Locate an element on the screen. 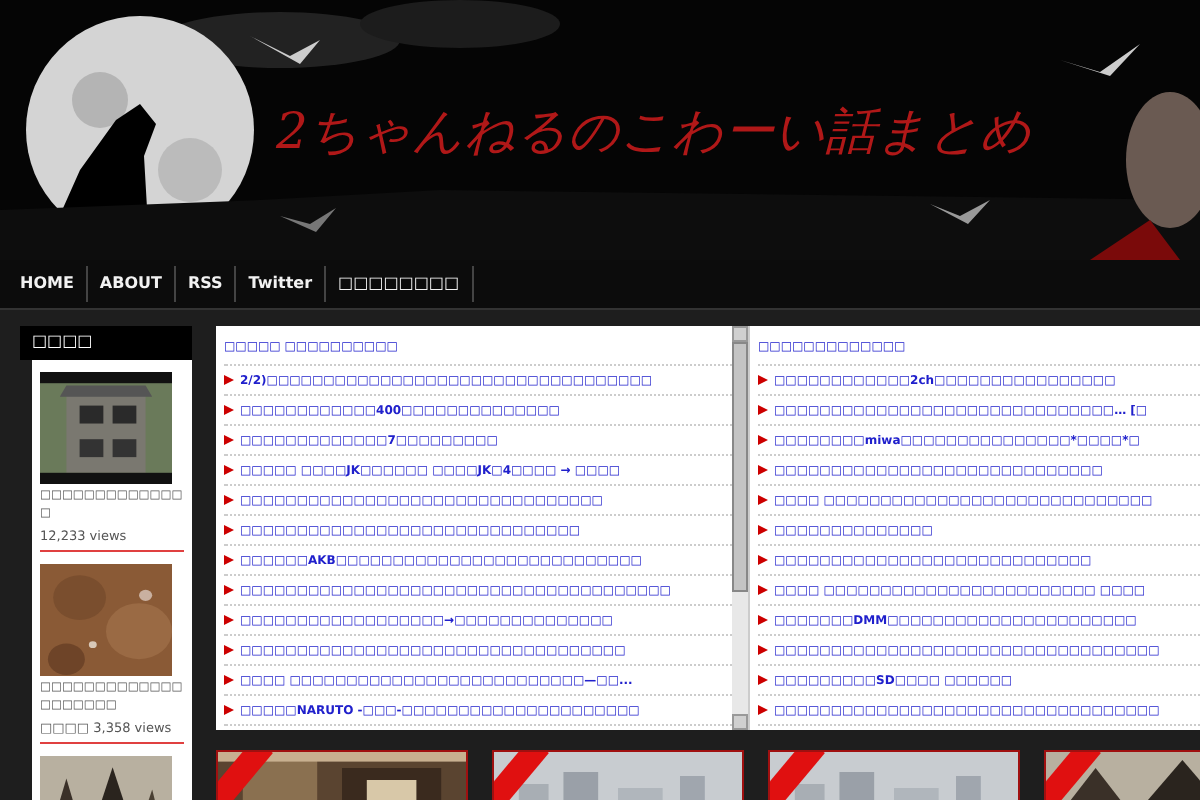  scroll-down-icon is located at coordinates (740, 722).